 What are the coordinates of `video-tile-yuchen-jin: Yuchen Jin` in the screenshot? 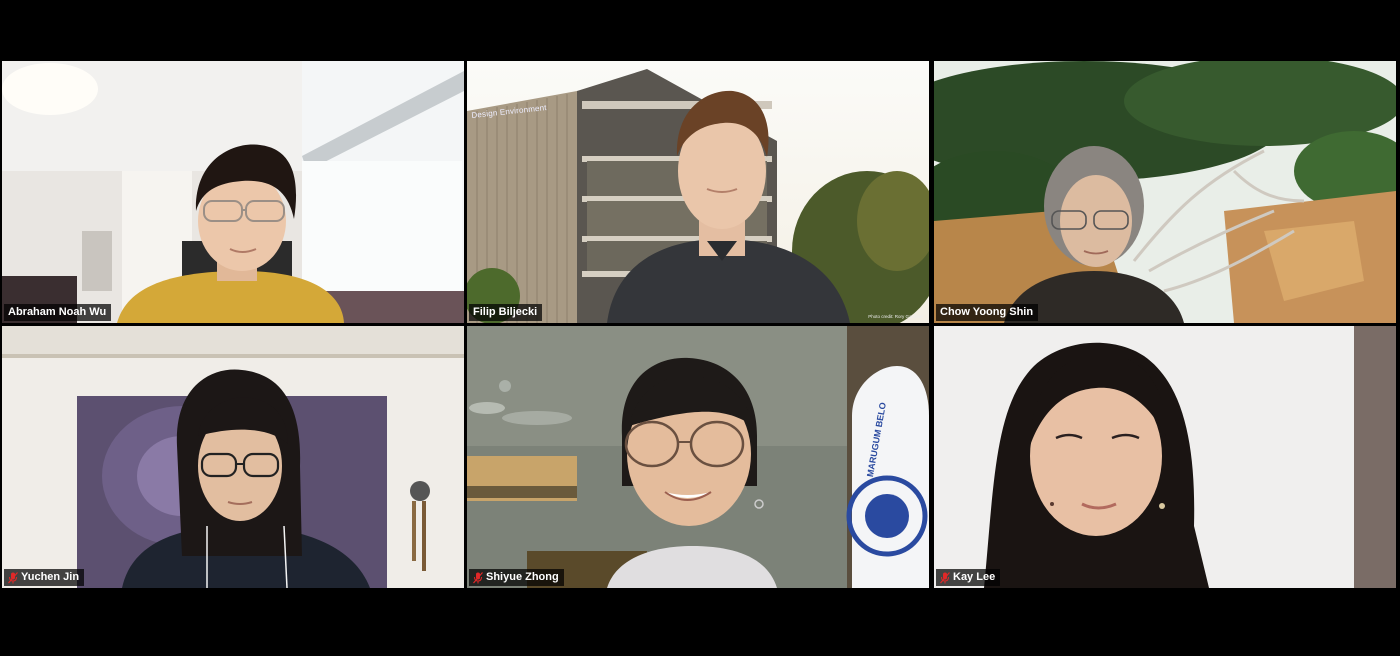 It's located at (233, 457).